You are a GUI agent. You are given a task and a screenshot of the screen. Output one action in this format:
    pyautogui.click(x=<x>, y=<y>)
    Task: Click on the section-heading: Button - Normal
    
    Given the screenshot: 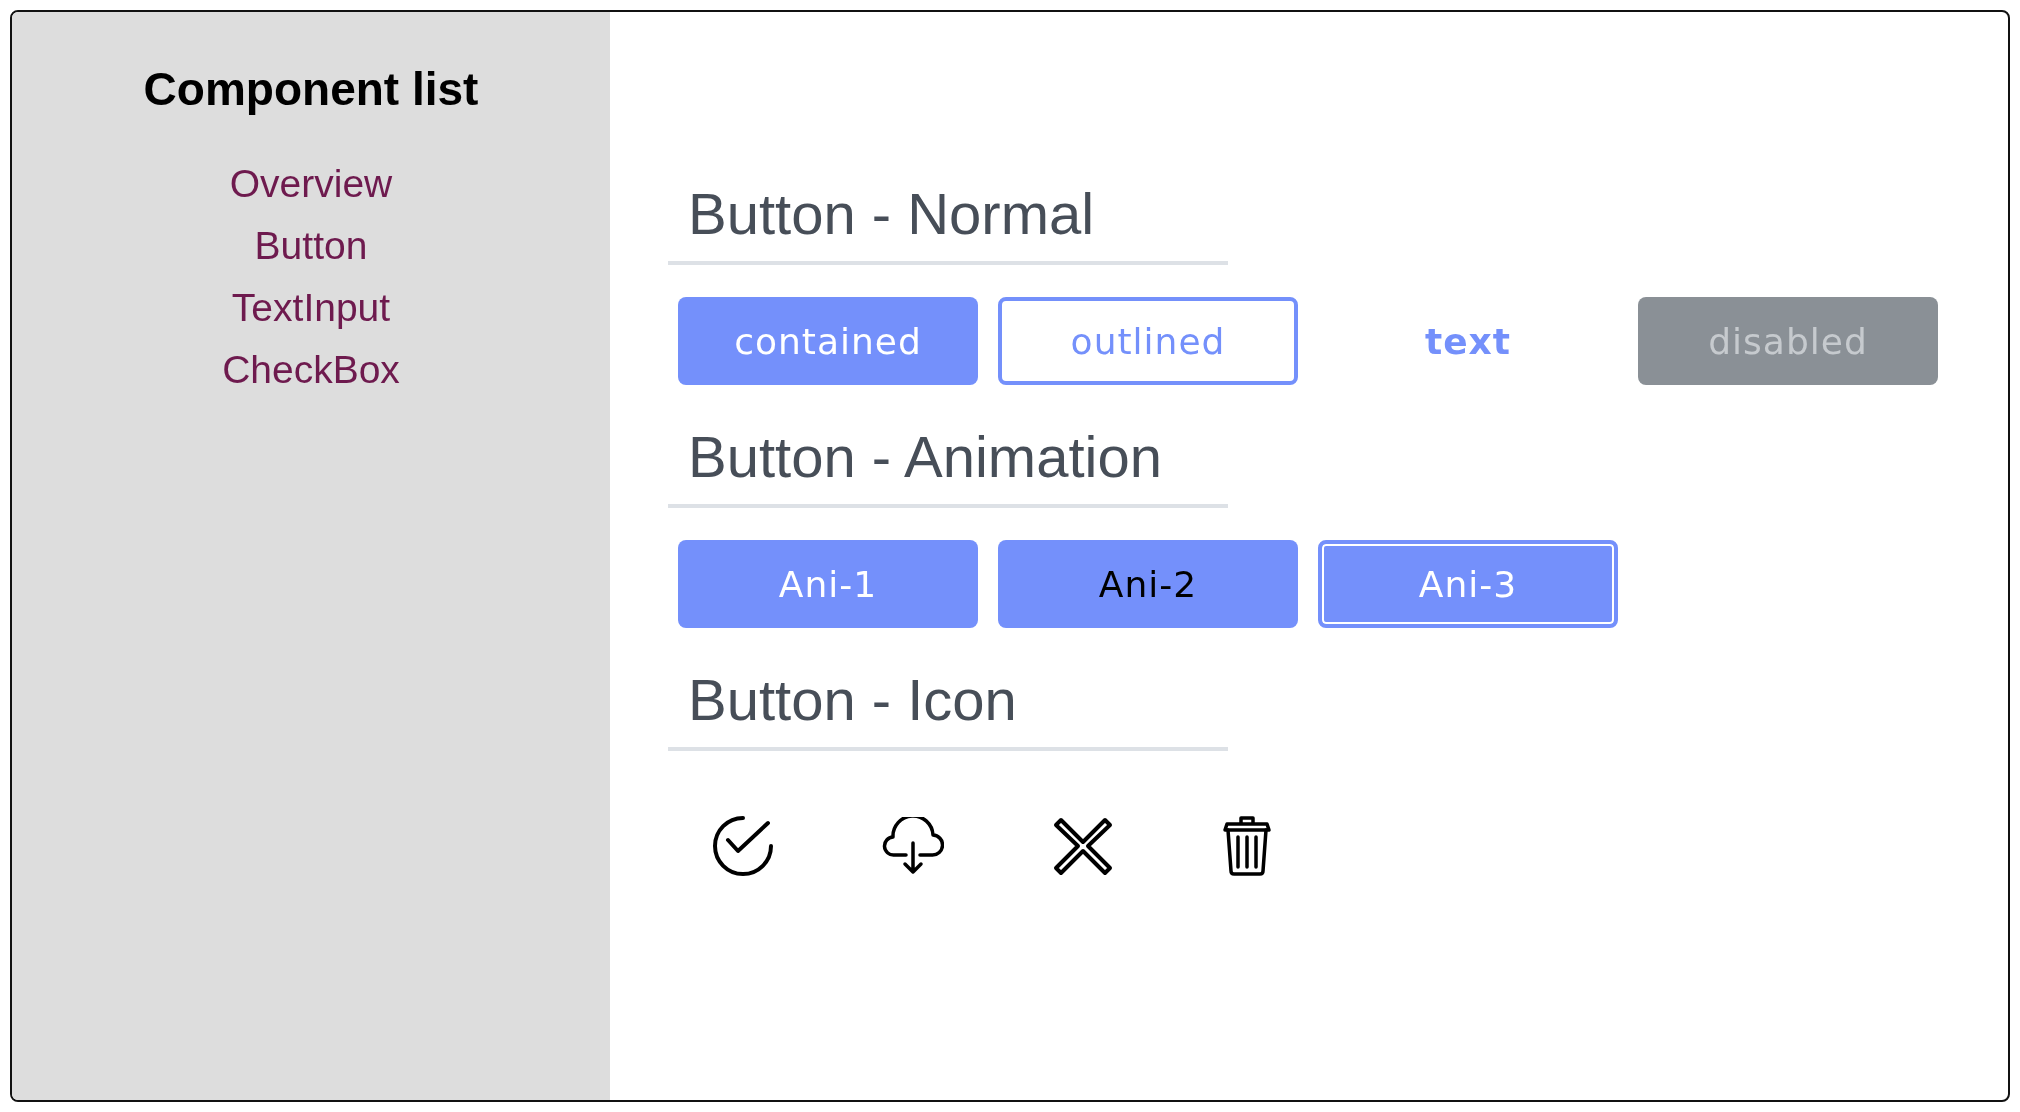 What is the action you would take?
    pyautogui.click(x=948, y=222)
    